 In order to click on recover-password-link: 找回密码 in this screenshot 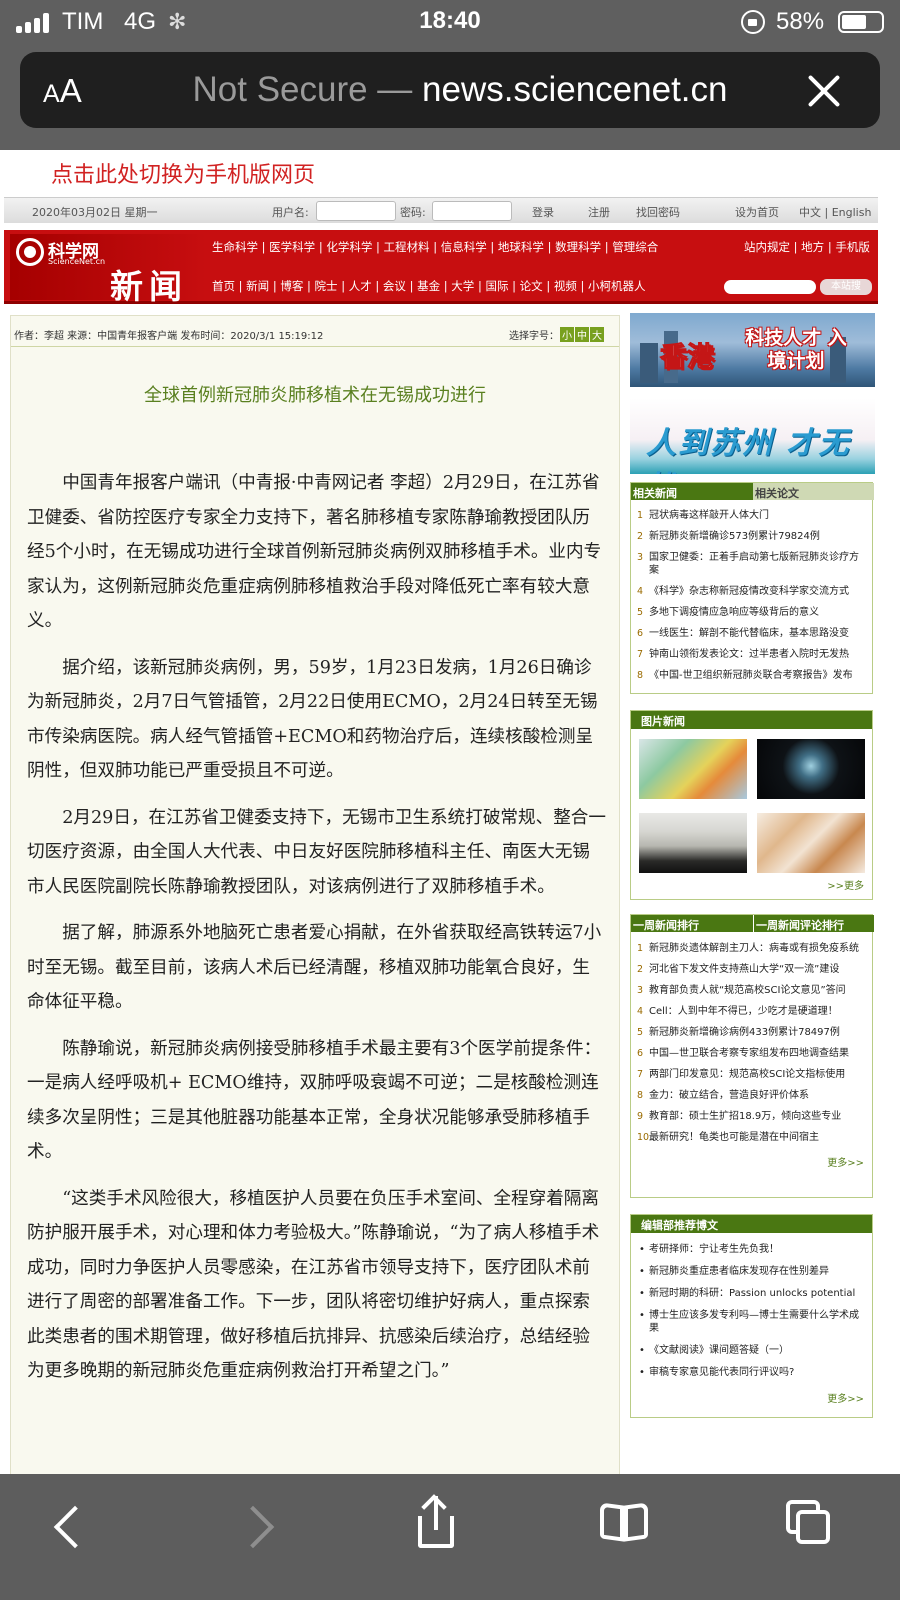, I will do `click(658, 212)`.